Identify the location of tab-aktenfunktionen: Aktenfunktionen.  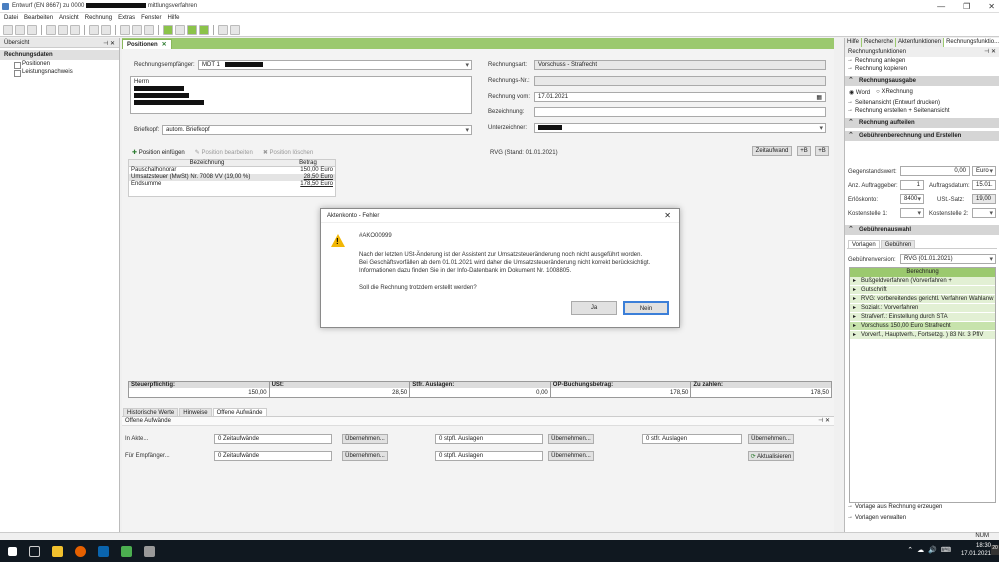
(920, 42).